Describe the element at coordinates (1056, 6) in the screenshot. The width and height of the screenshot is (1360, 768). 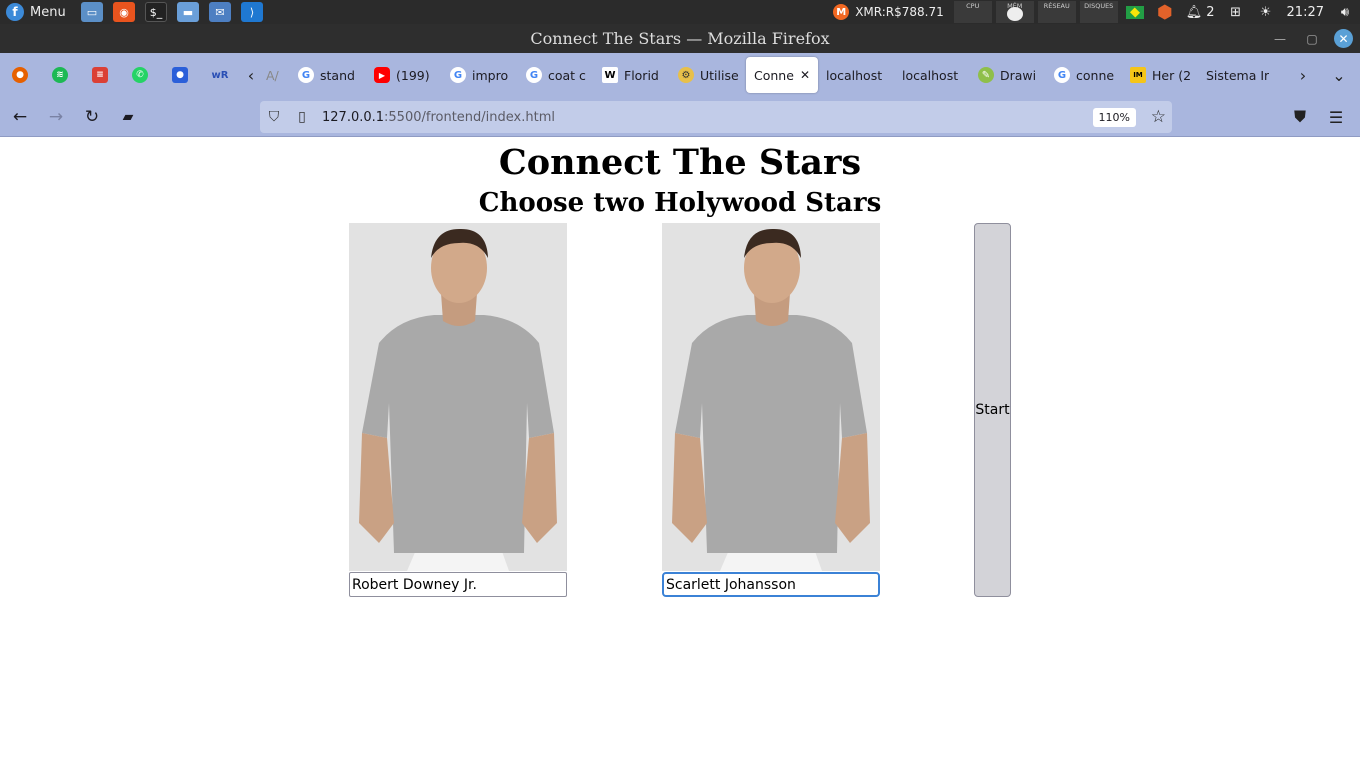
I see `network-label: RÉSEAU` at that location.